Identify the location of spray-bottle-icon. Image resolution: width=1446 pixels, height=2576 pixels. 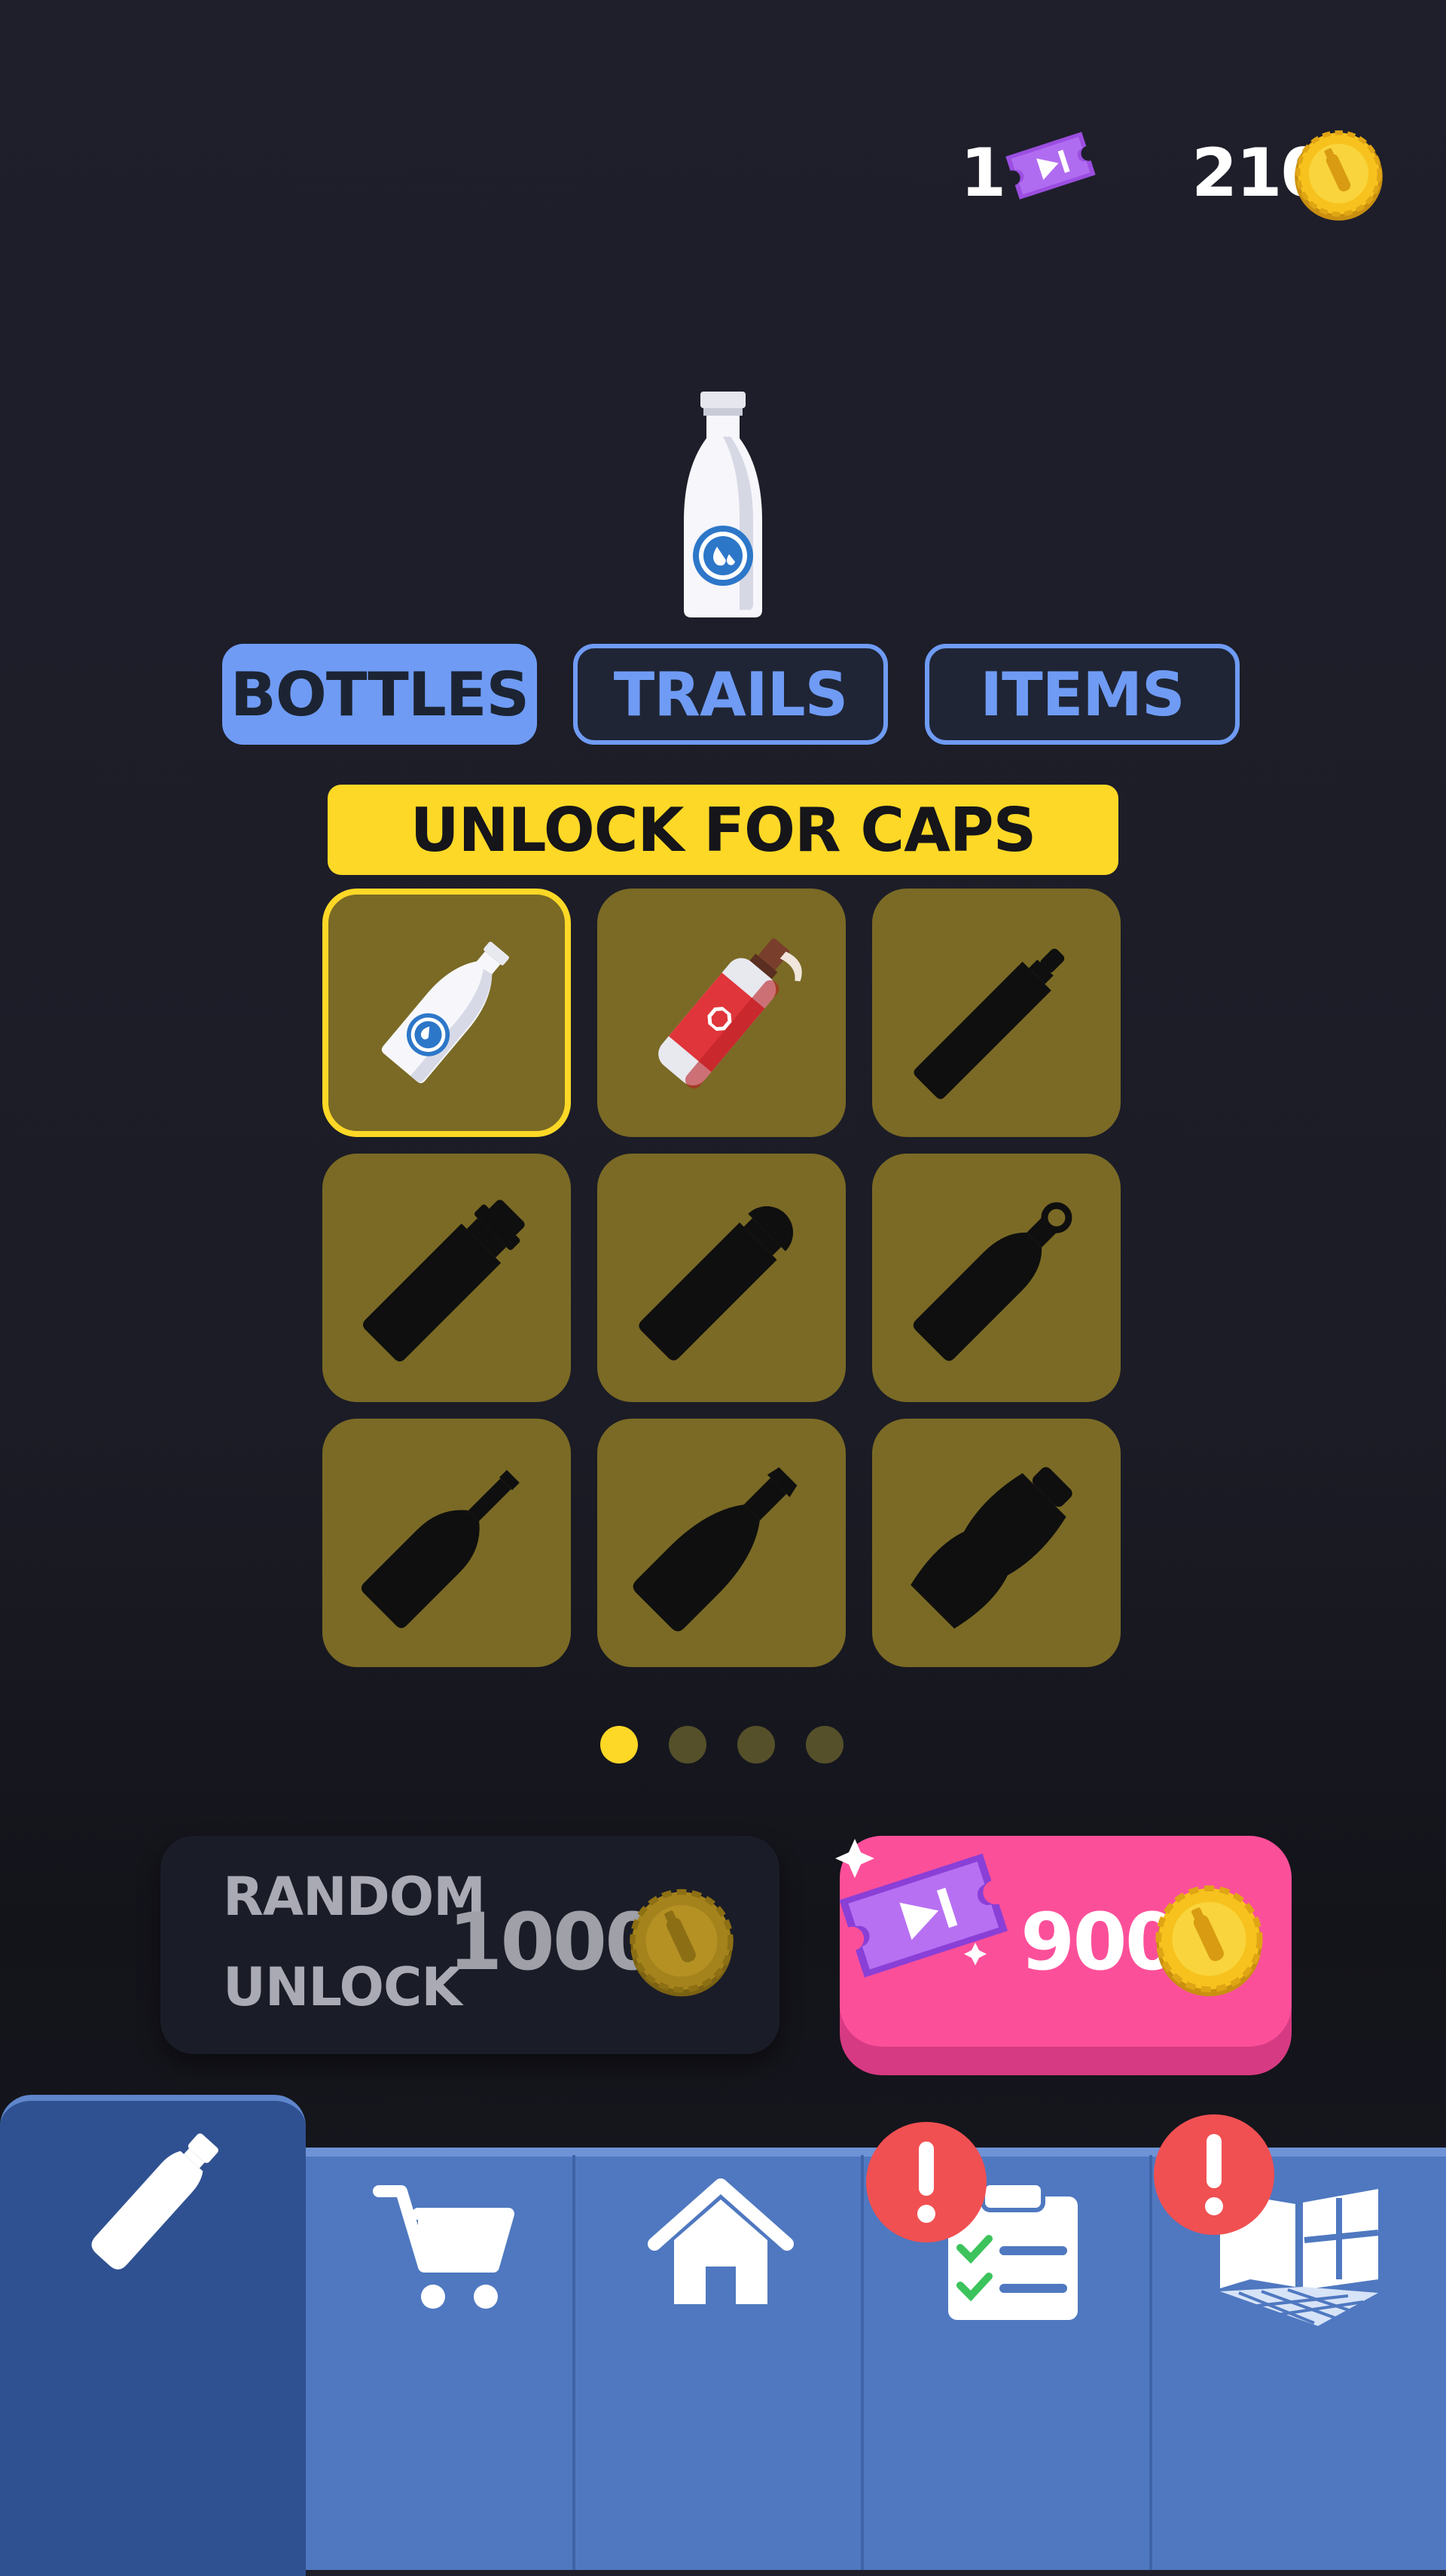
(730, 1013).